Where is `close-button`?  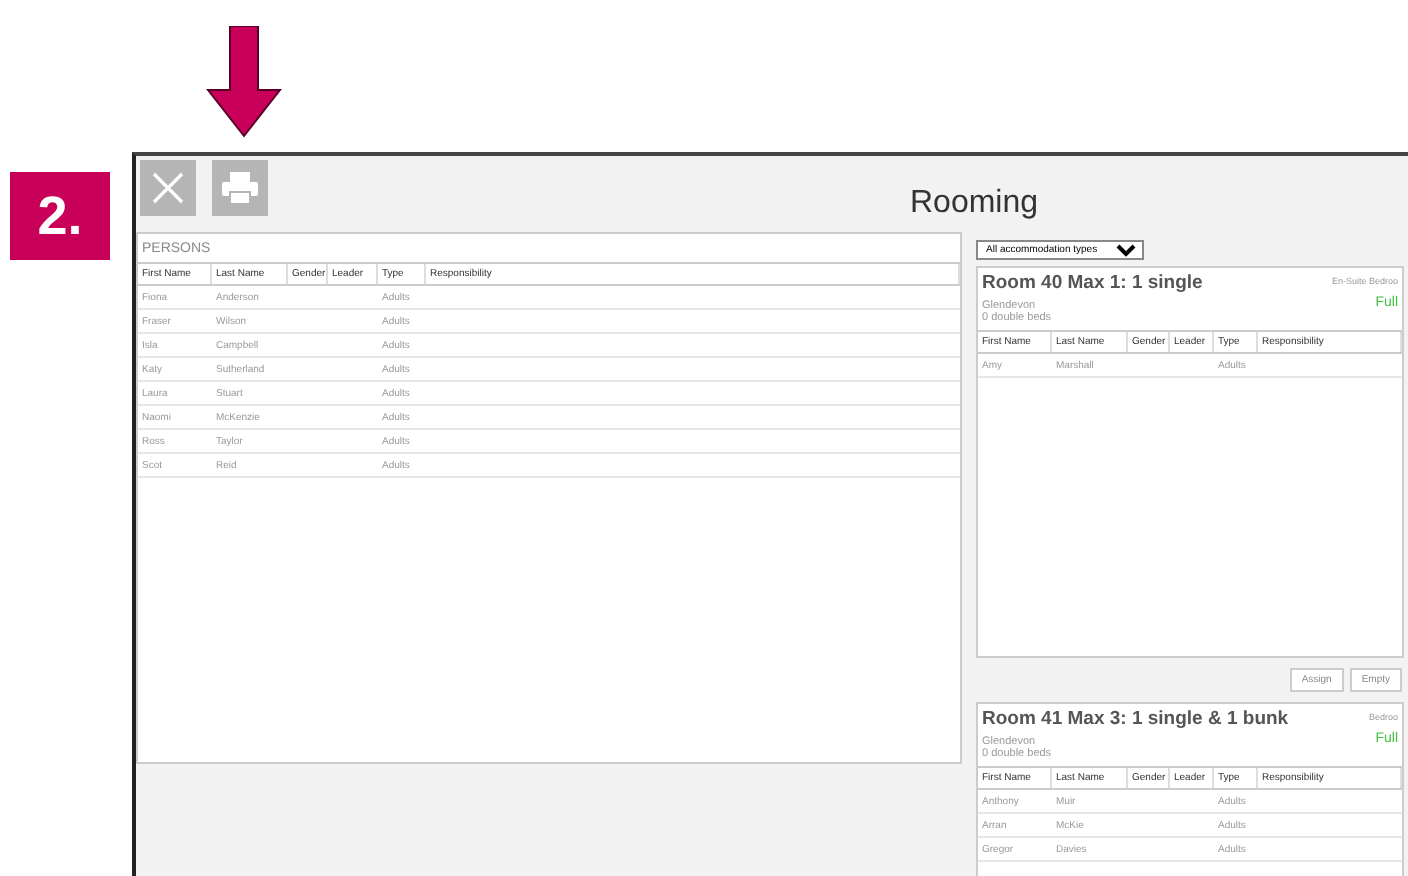 close-button is located at coordinates (168, 188).